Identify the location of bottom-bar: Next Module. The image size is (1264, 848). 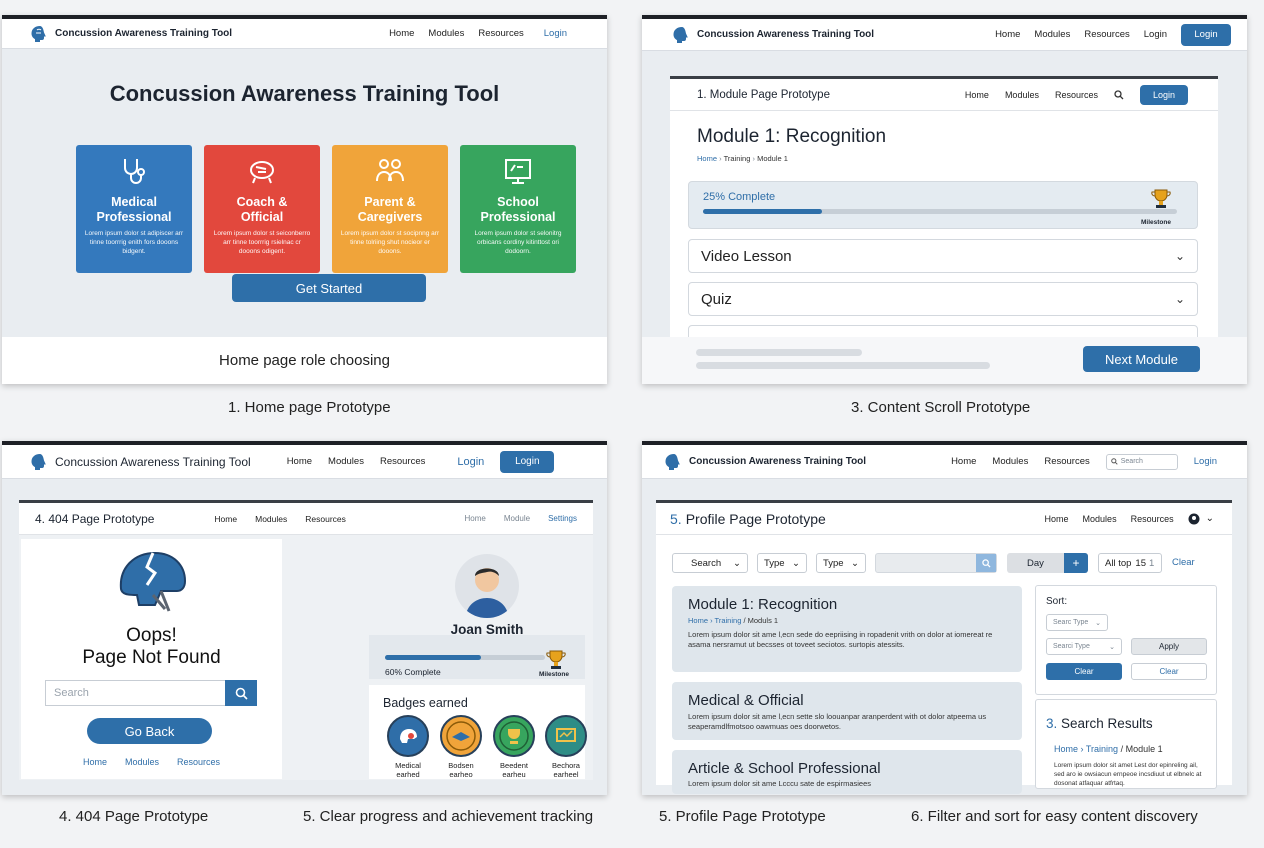
(944, 360).